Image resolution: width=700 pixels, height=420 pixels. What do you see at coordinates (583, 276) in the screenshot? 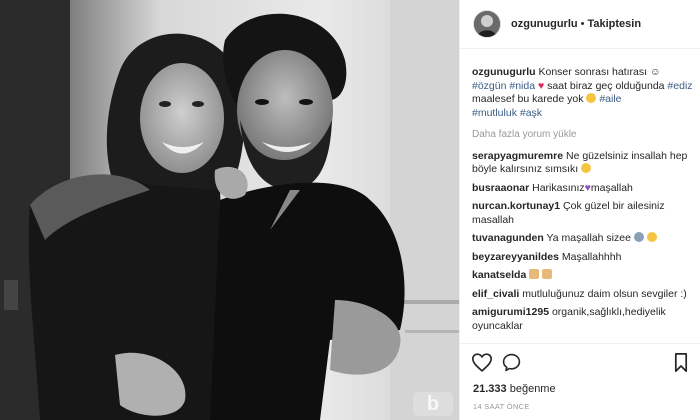
I see `list-item: kanatselda` at bounding box center [583, 276].